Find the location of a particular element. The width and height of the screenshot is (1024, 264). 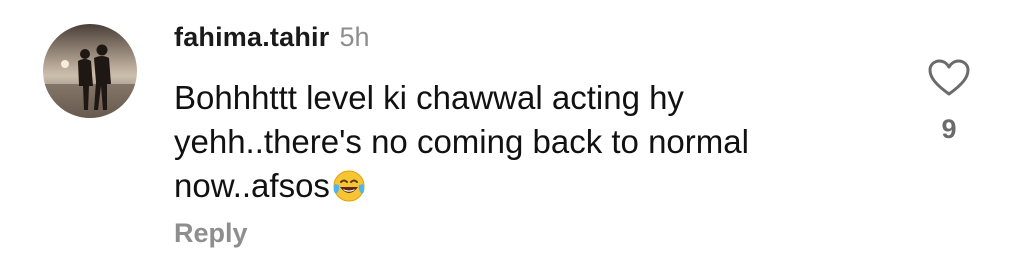

reply-button: Reply is located at coordinates (211, 233).